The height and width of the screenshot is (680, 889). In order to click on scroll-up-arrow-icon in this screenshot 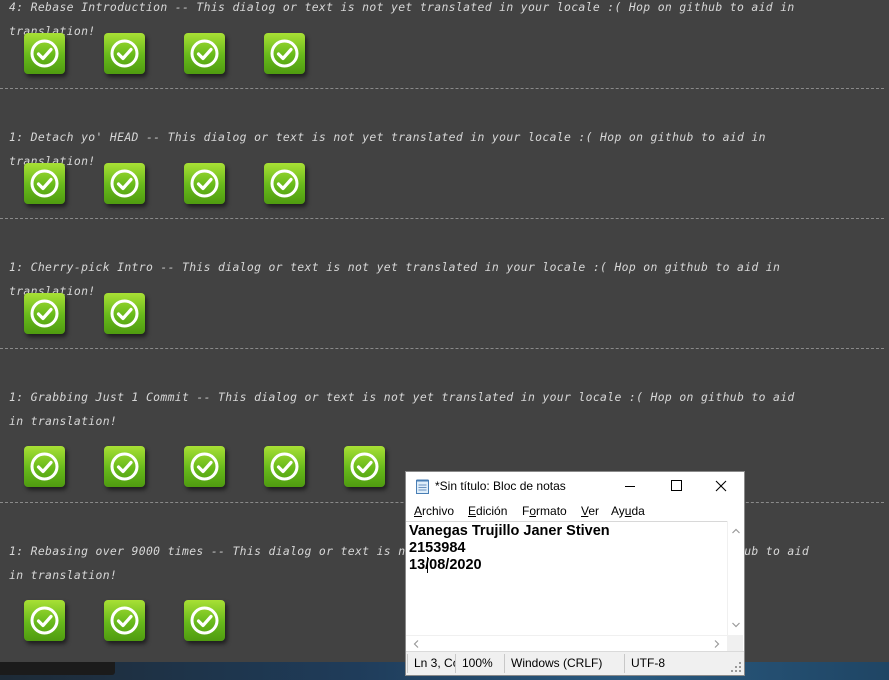, I will do `click(736, 531)`.